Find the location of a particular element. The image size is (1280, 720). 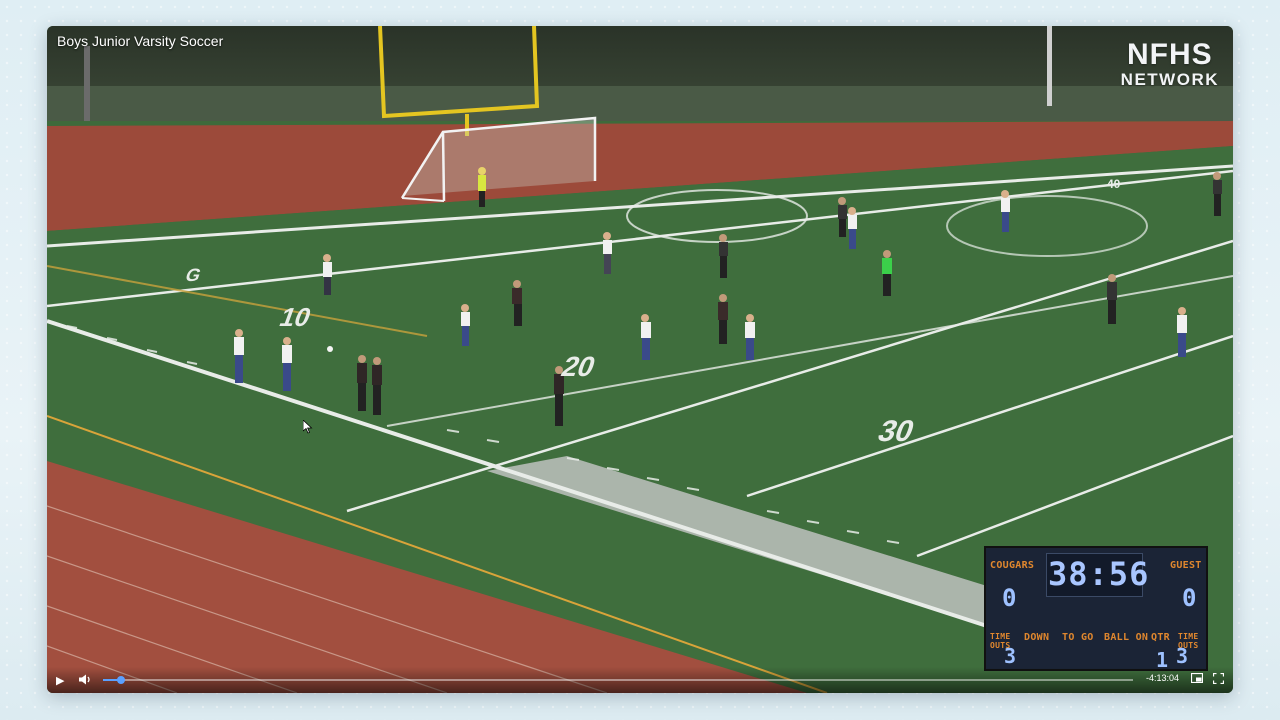

nfhs-network-logo: NFHS NETWORK is located at coordinates (1169, 63).